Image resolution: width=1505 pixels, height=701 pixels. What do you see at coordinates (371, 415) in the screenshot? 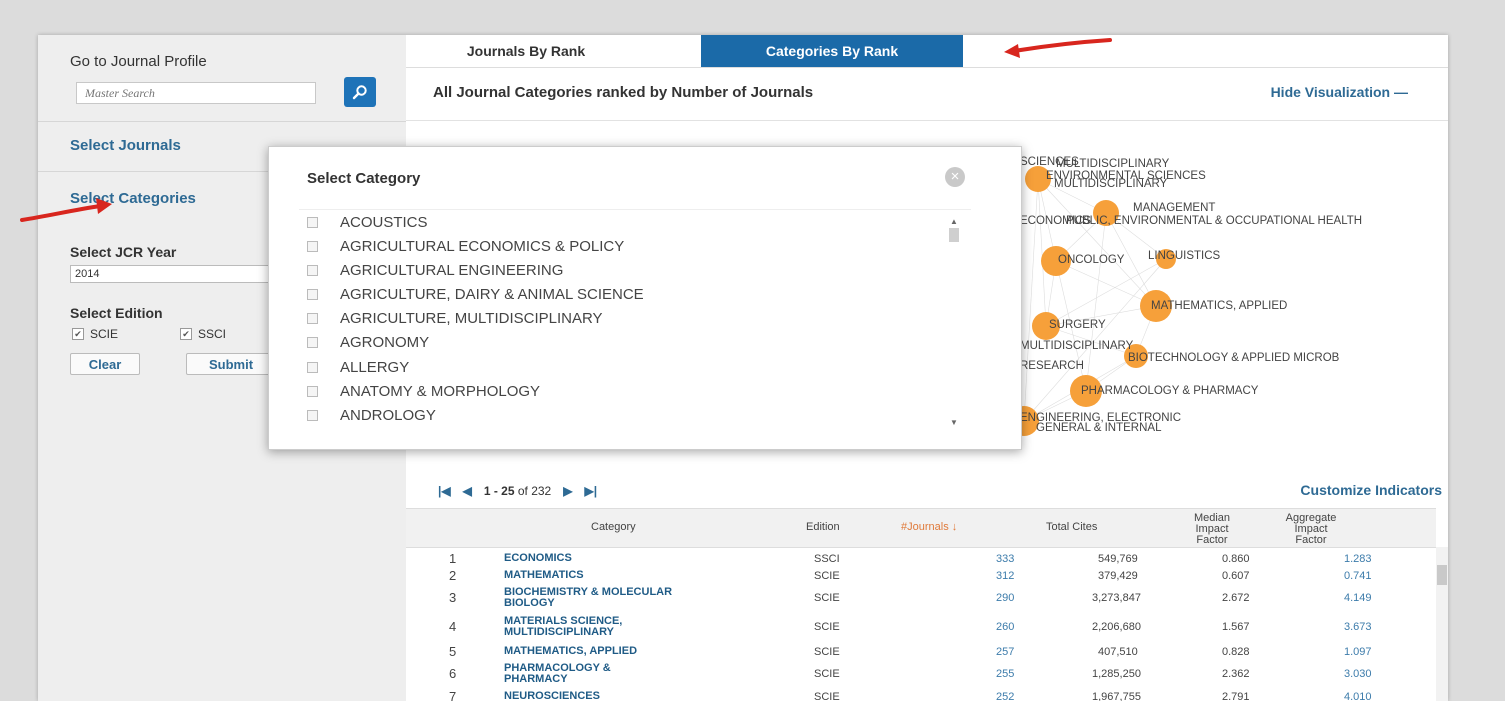
I see `list-item: ANDROLOGY` at bounding box center [371, 415].